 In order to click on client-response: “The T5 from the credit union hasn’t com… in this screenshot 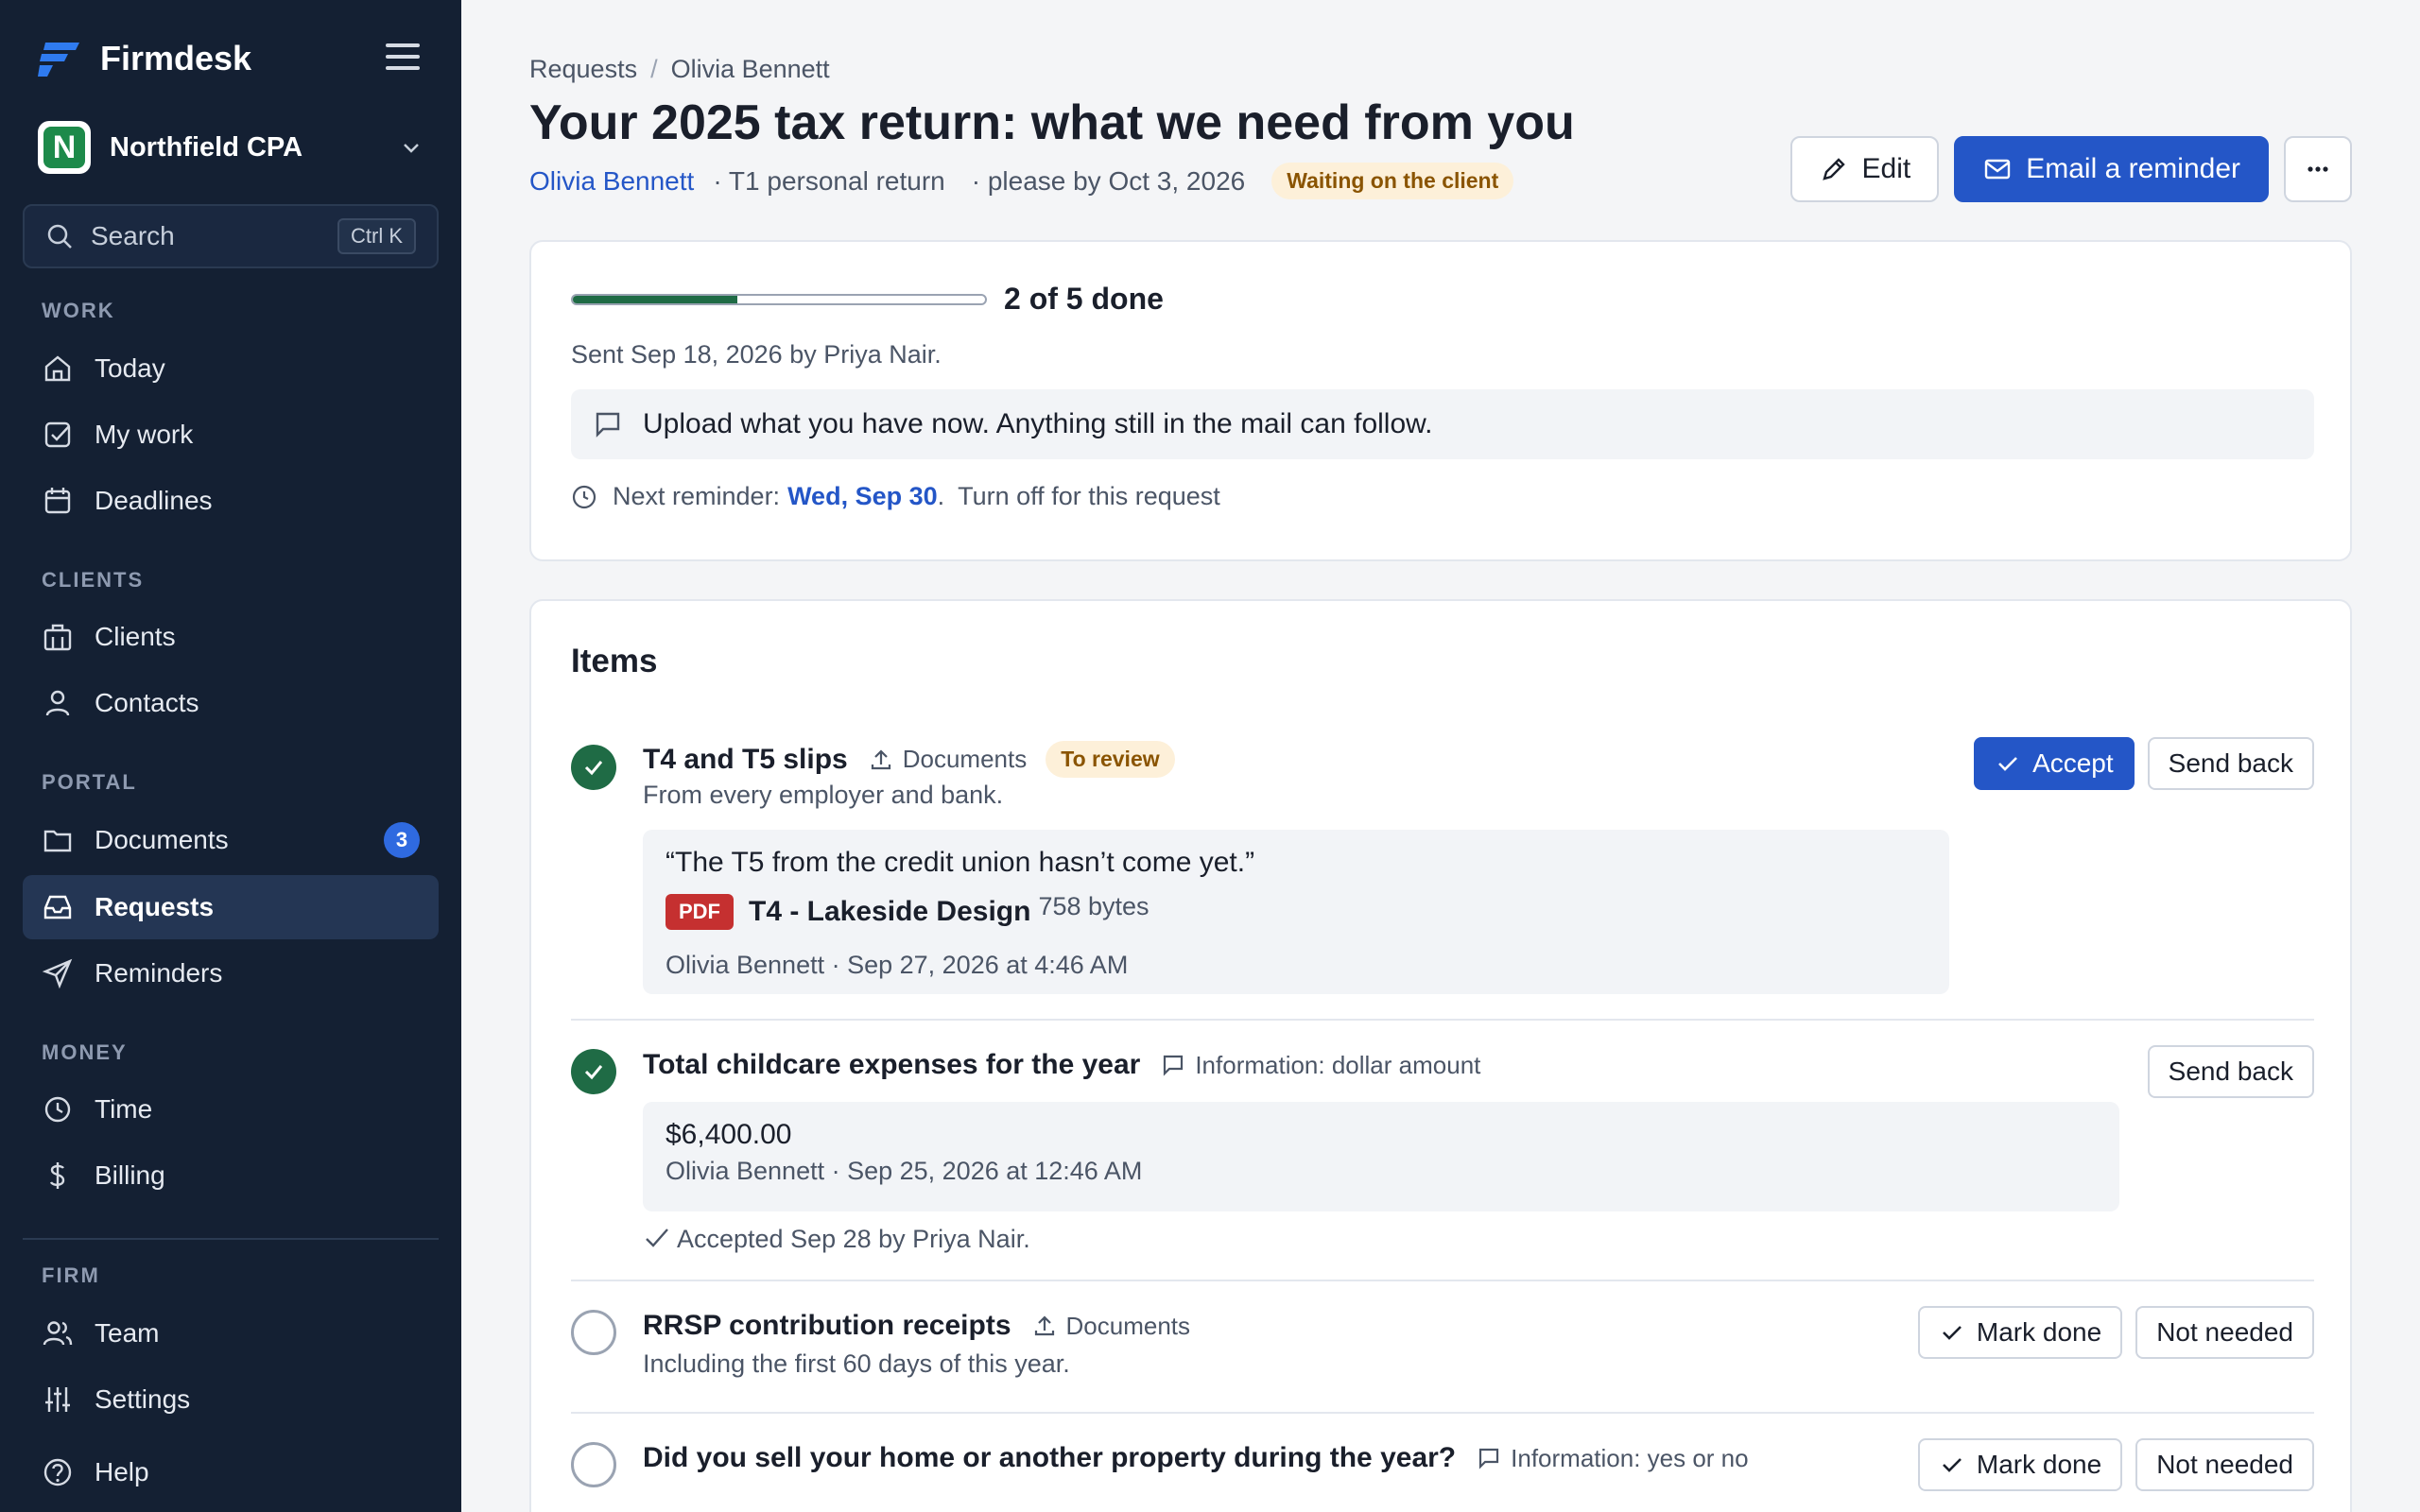, I will do `click(1296, 912)`.